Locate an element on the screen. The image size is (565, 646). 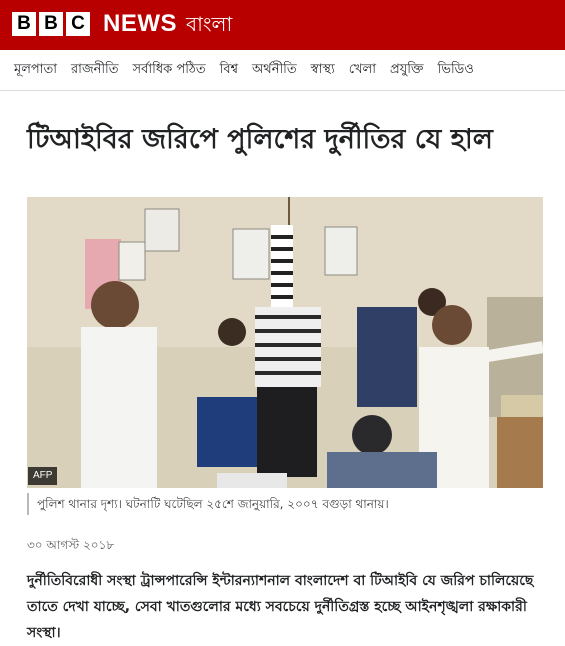
nav-item-health: স্বাস্থ্য is located at coordinates (323, 70).